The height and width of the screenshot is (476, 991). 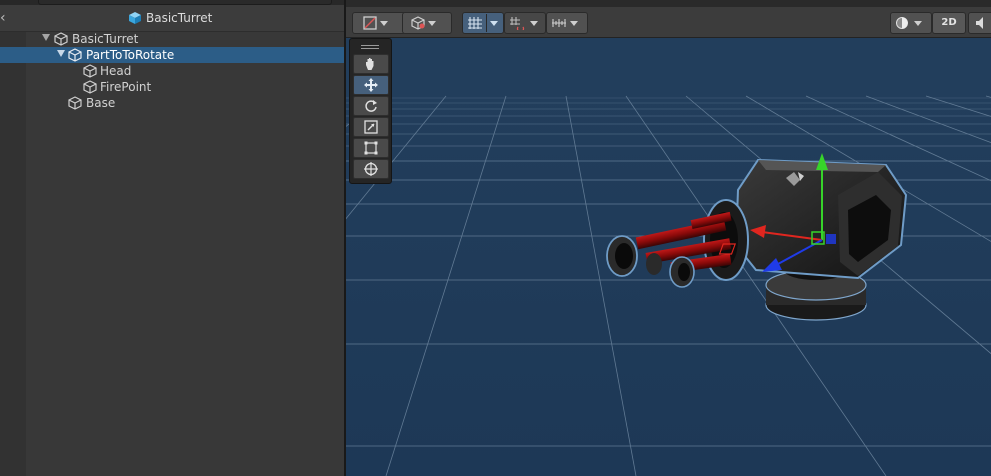 I want to click on rect-transform-icon, so click(x=371, y=148).